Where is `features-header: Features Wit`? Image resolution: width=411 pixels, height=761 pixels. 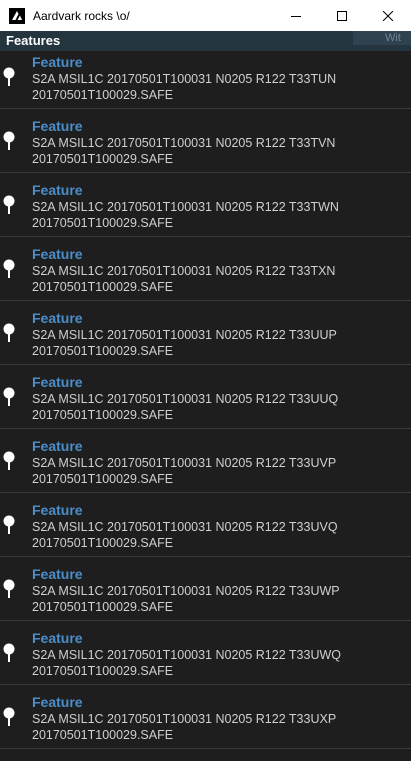 features-header: Features Wit is located at coordinates (205, 41).